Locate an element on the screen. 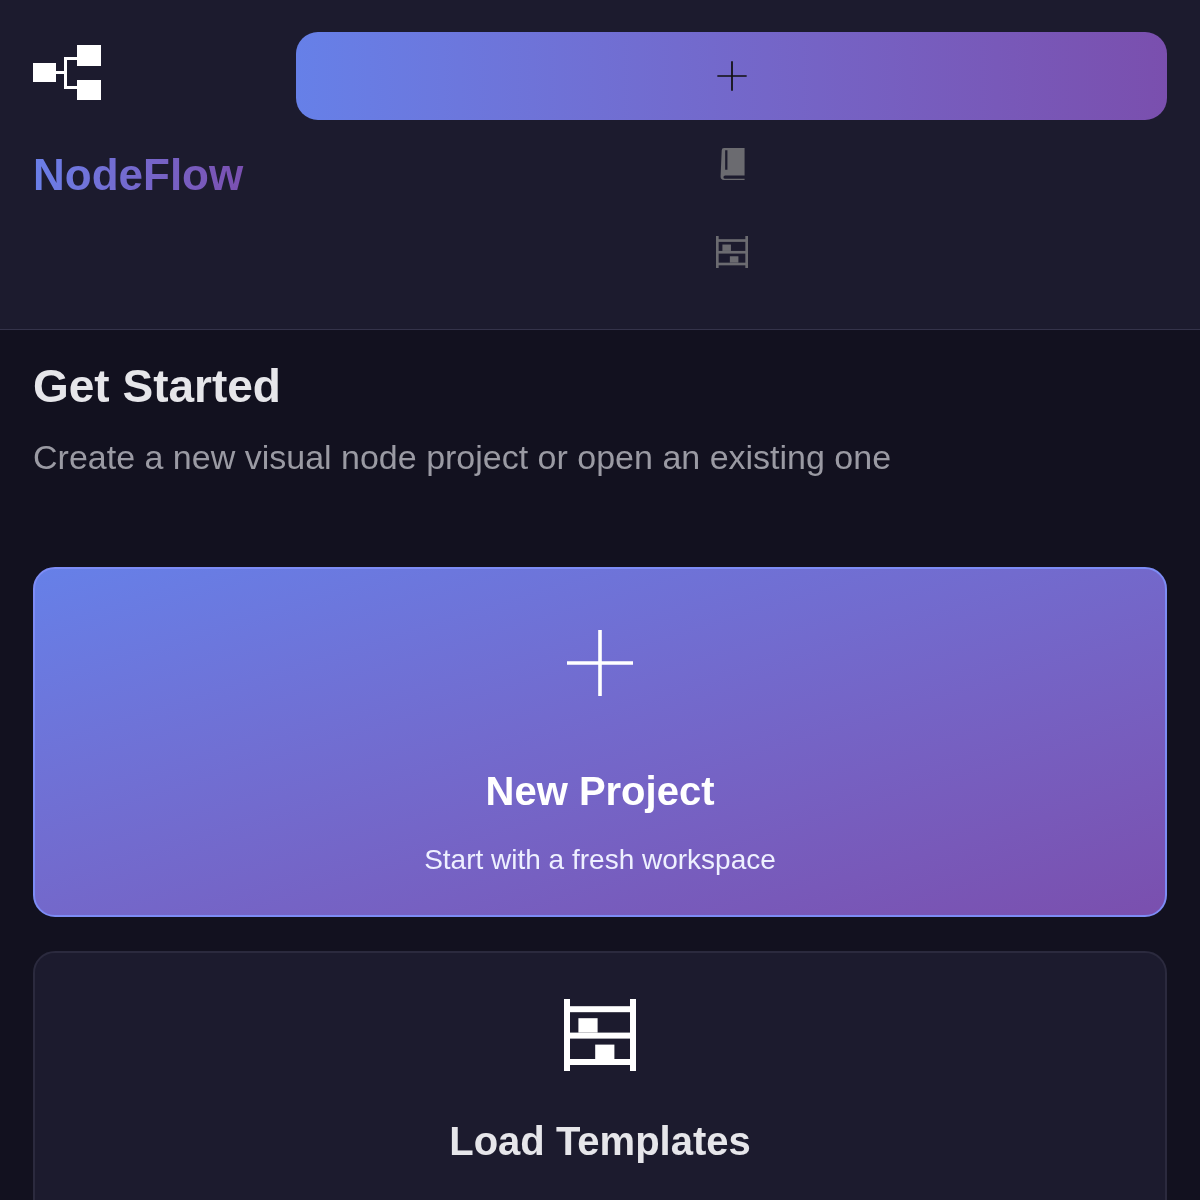 The width and height of the screenshot is (1200, 1200). section-title: Get Started is located at coordinates (157, 386).